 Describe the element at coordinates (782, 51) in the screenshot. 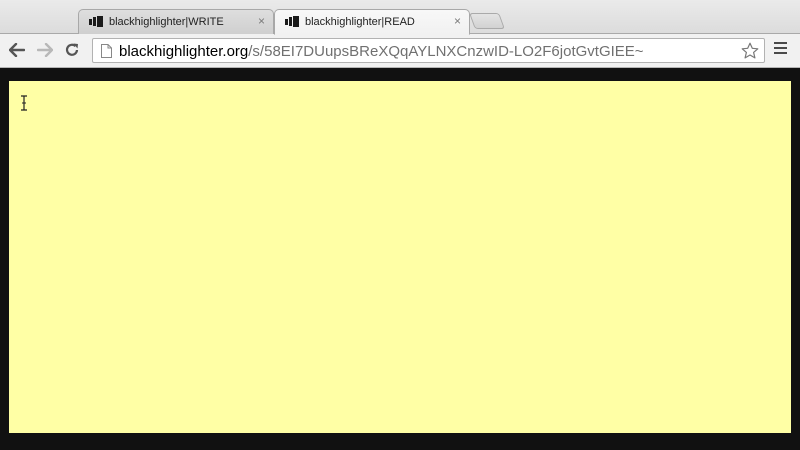

I see `hamburger-menu-icon` at that location.